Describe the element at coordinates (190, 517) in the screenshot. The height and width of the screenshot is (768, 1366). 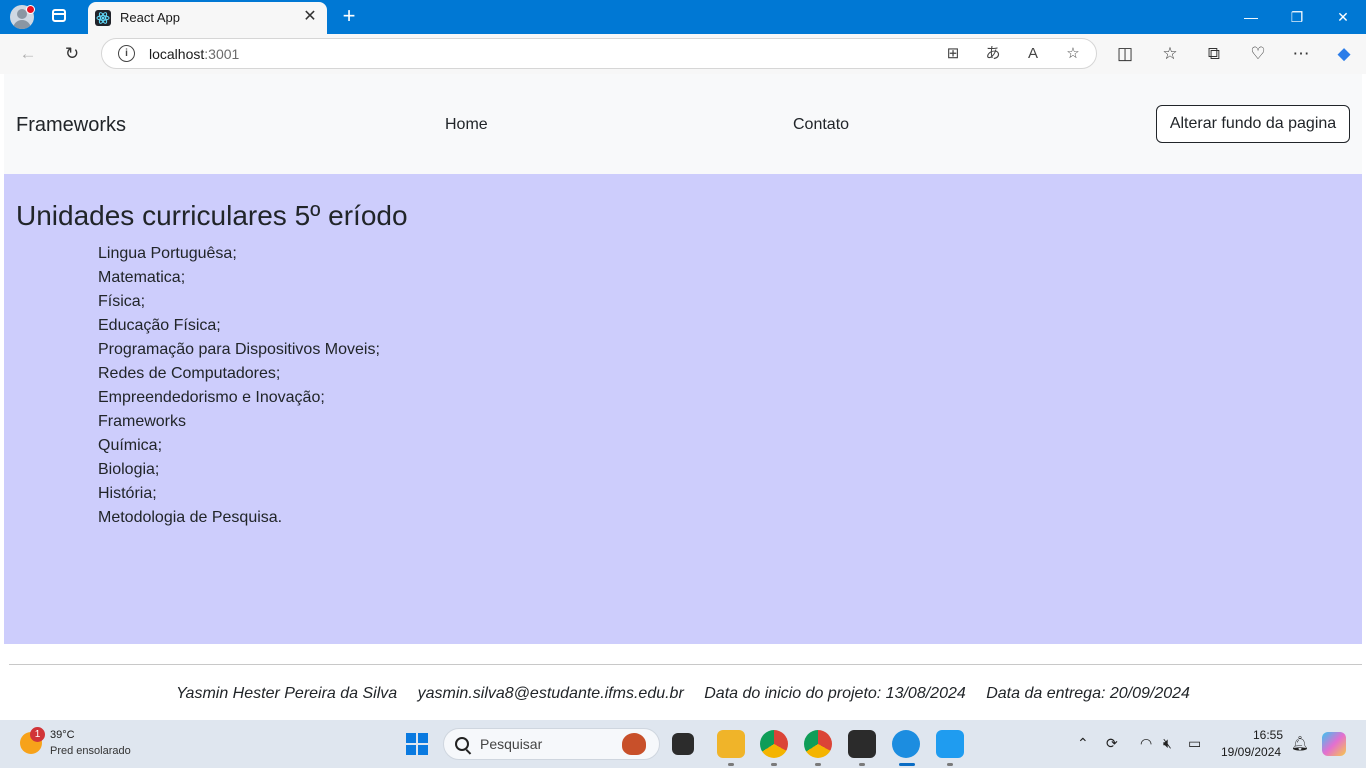
I see `list-item: Metodologia de Pesquisa.` at that location.